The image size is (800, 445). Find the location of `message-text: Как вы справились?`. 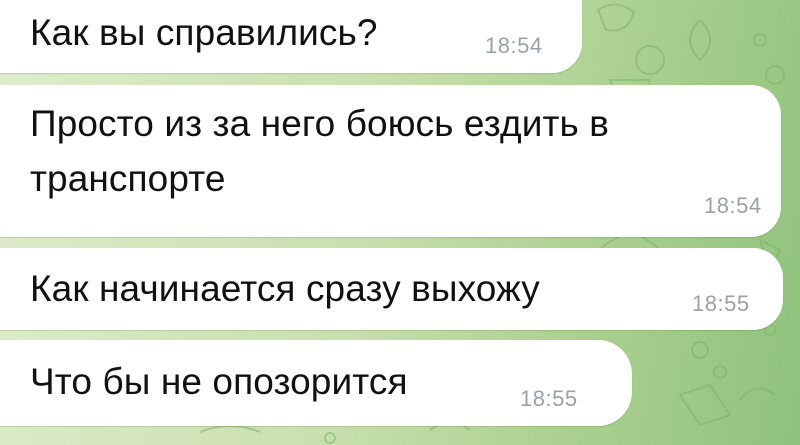

message-text: Как вы справились? is located at coordinates (204, 32).